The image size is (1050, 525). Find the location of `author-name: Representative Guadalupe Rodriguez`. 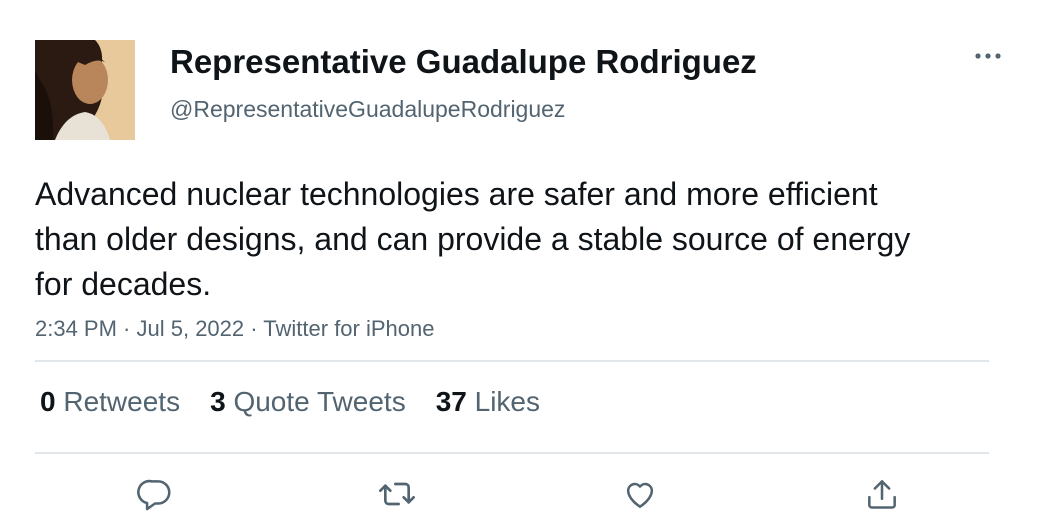

author-name: Representative Guadalupe Rodriguez is located at coordinates (463, 62).